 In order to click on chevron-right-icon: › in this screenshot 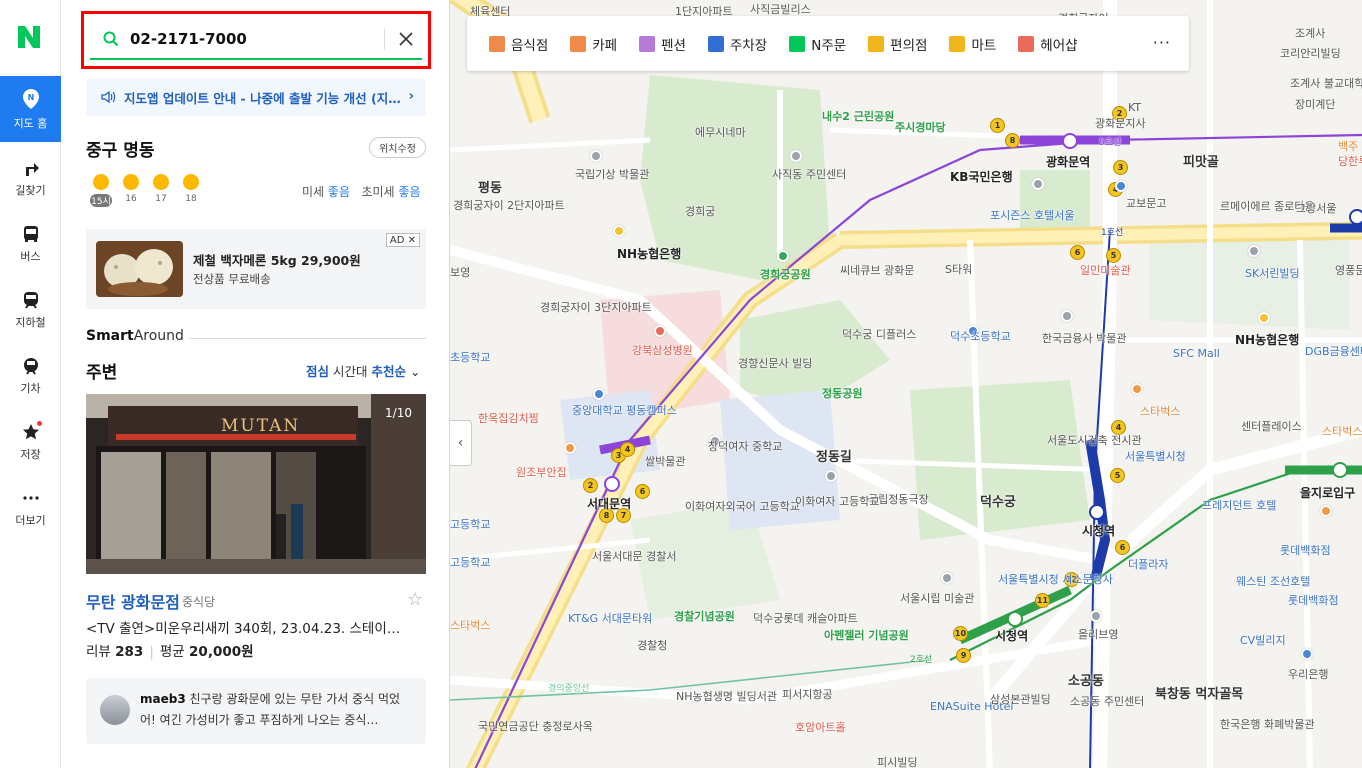, I will do `click(411, 96)`.